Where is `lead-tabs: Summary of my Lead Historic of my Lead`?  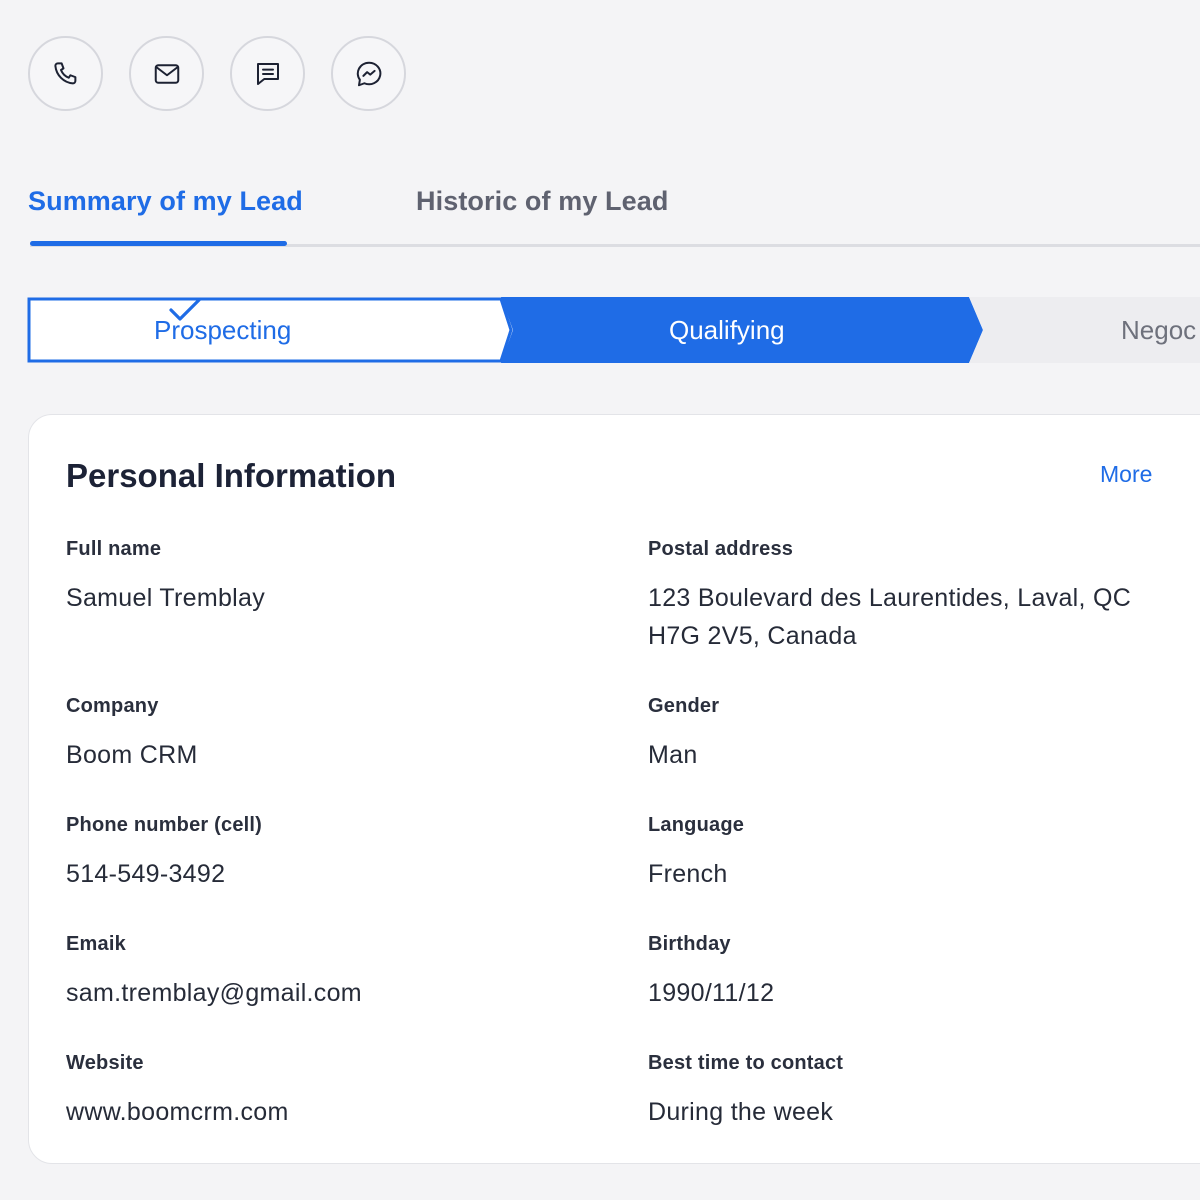
lead-tabs: Summary of my Lead Historic of my Lead is located at coordinates (600, 217).